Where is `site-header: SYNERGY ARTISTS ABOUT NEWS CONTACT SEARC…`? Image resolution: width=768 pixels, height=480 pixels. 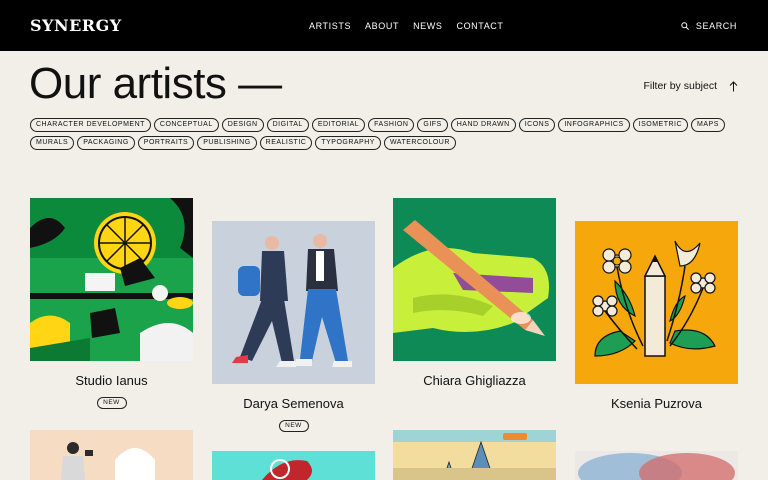 site-header: SYNERGY ARTISTS ABOUT NEWS CONTACT SEARC… is located at coordinates (384, 25).